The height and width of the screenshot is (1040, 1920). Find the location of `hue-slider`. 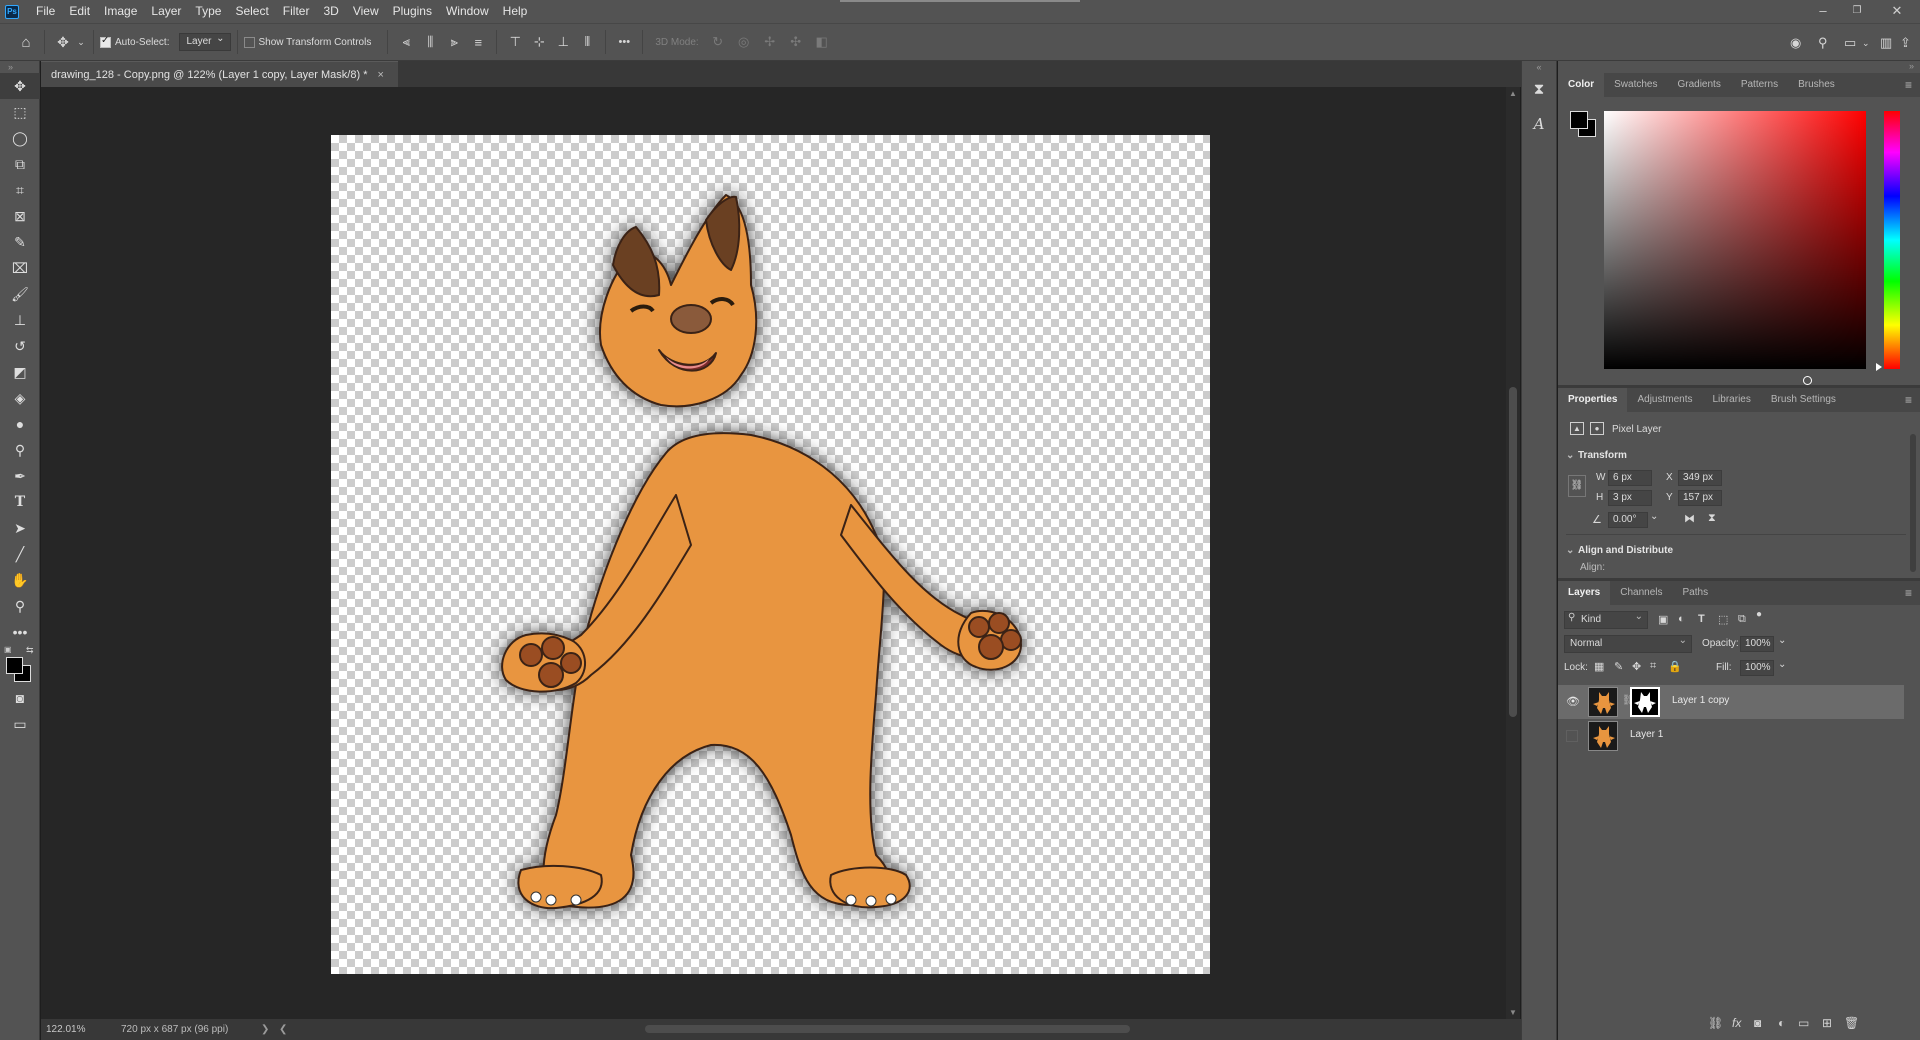

hue-slider is located at coordinates (1892, 240).